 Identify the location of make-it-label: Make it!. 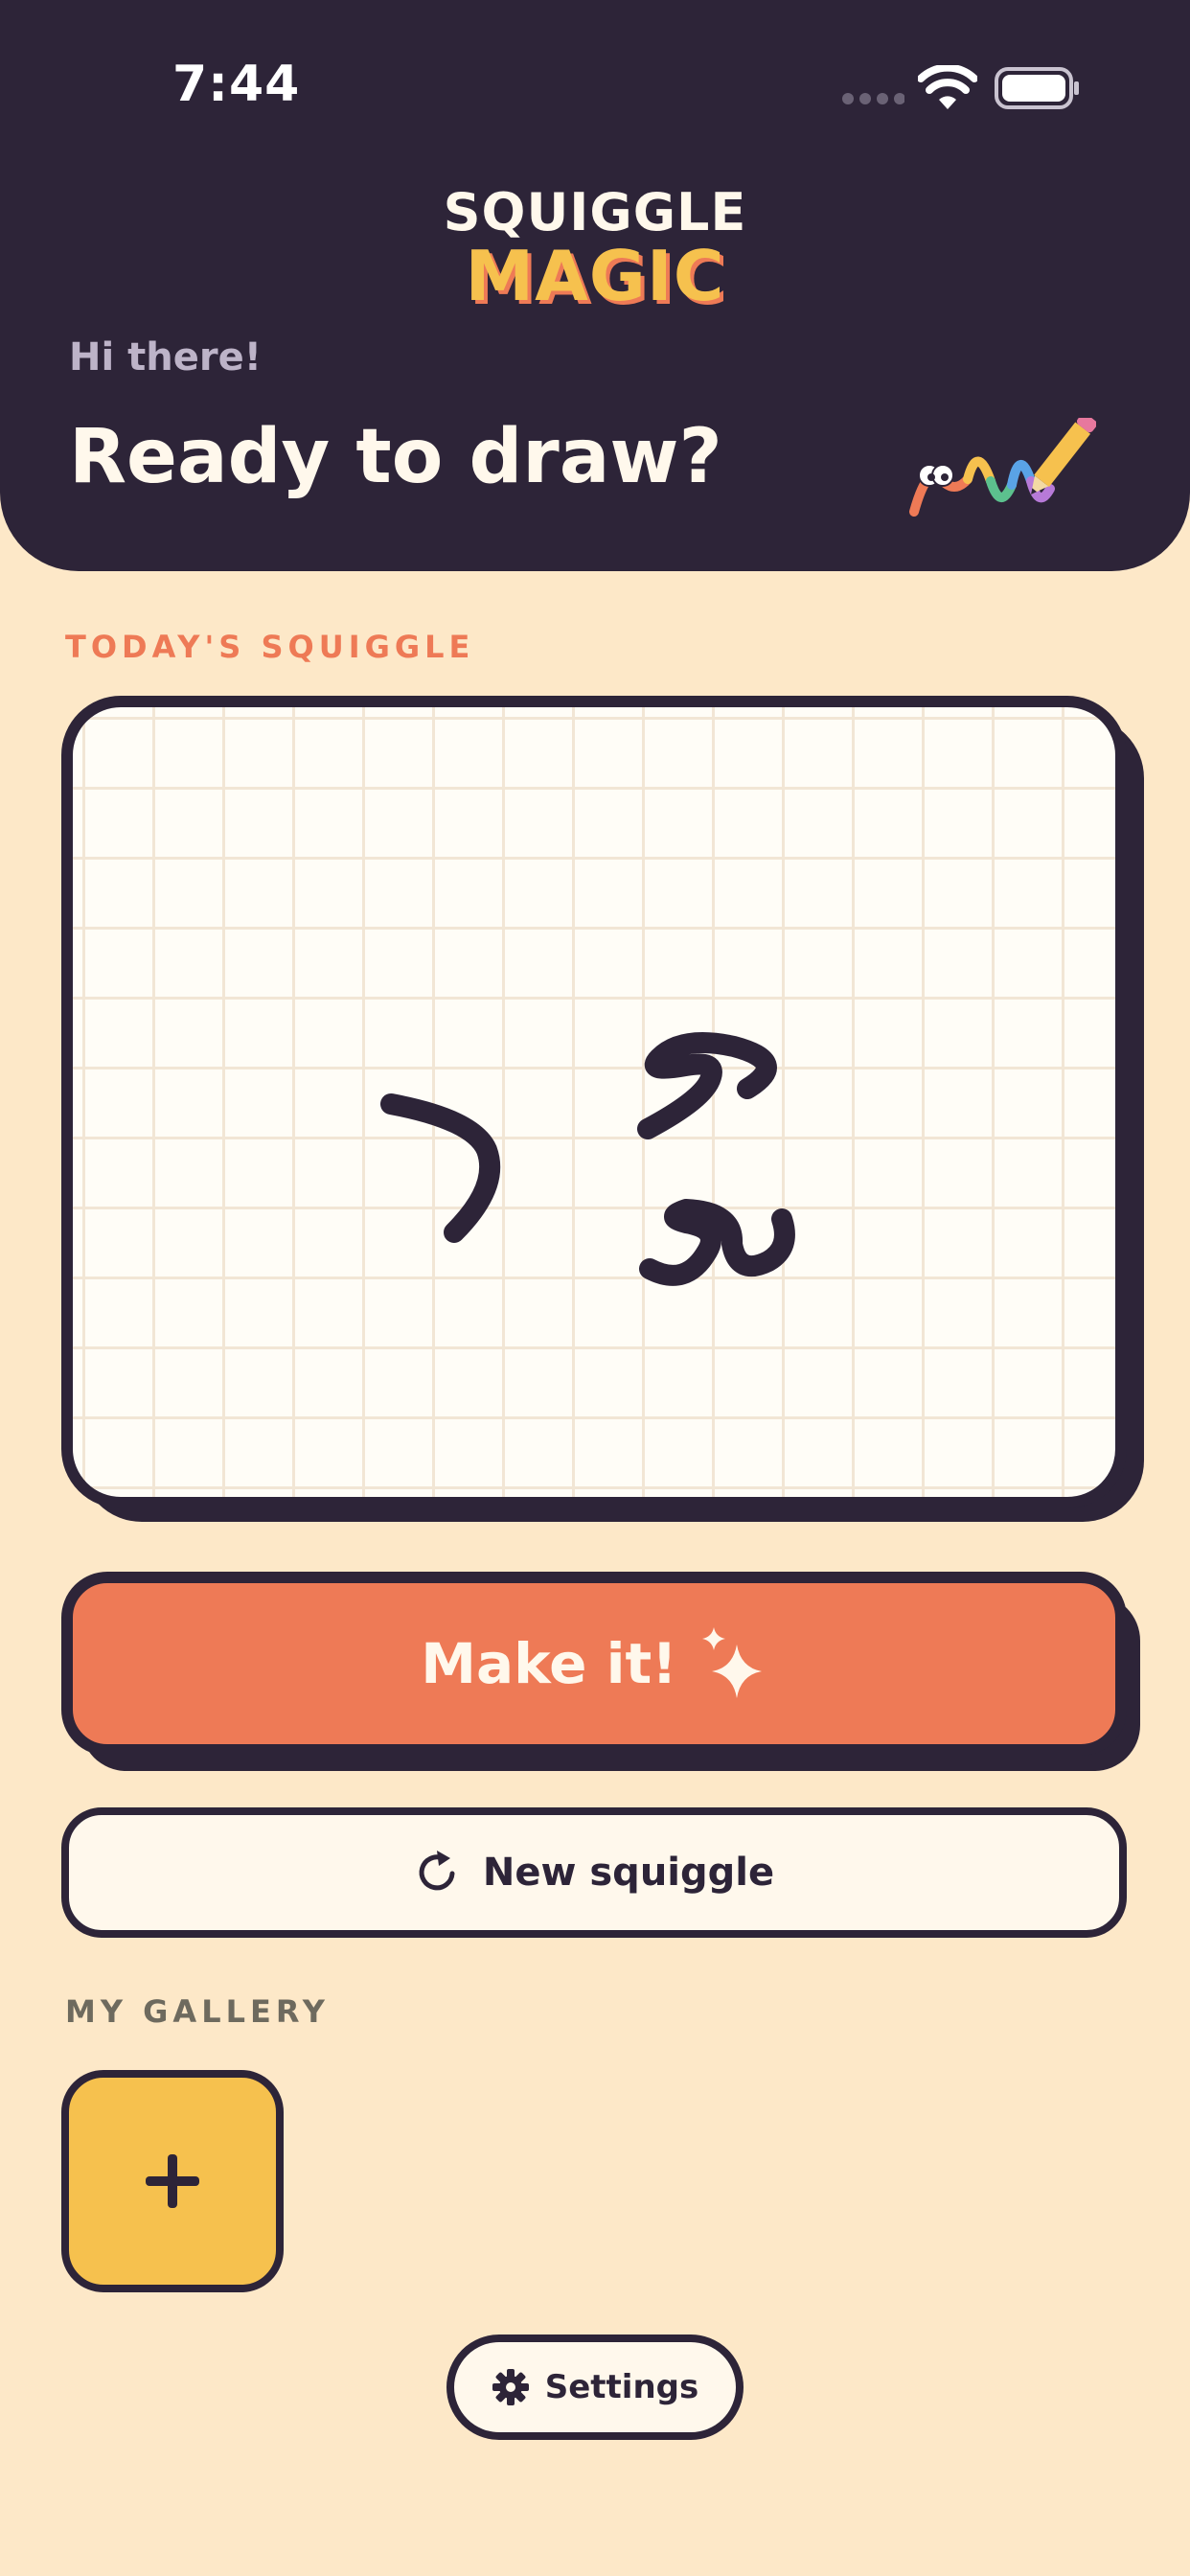
(549, 1663).